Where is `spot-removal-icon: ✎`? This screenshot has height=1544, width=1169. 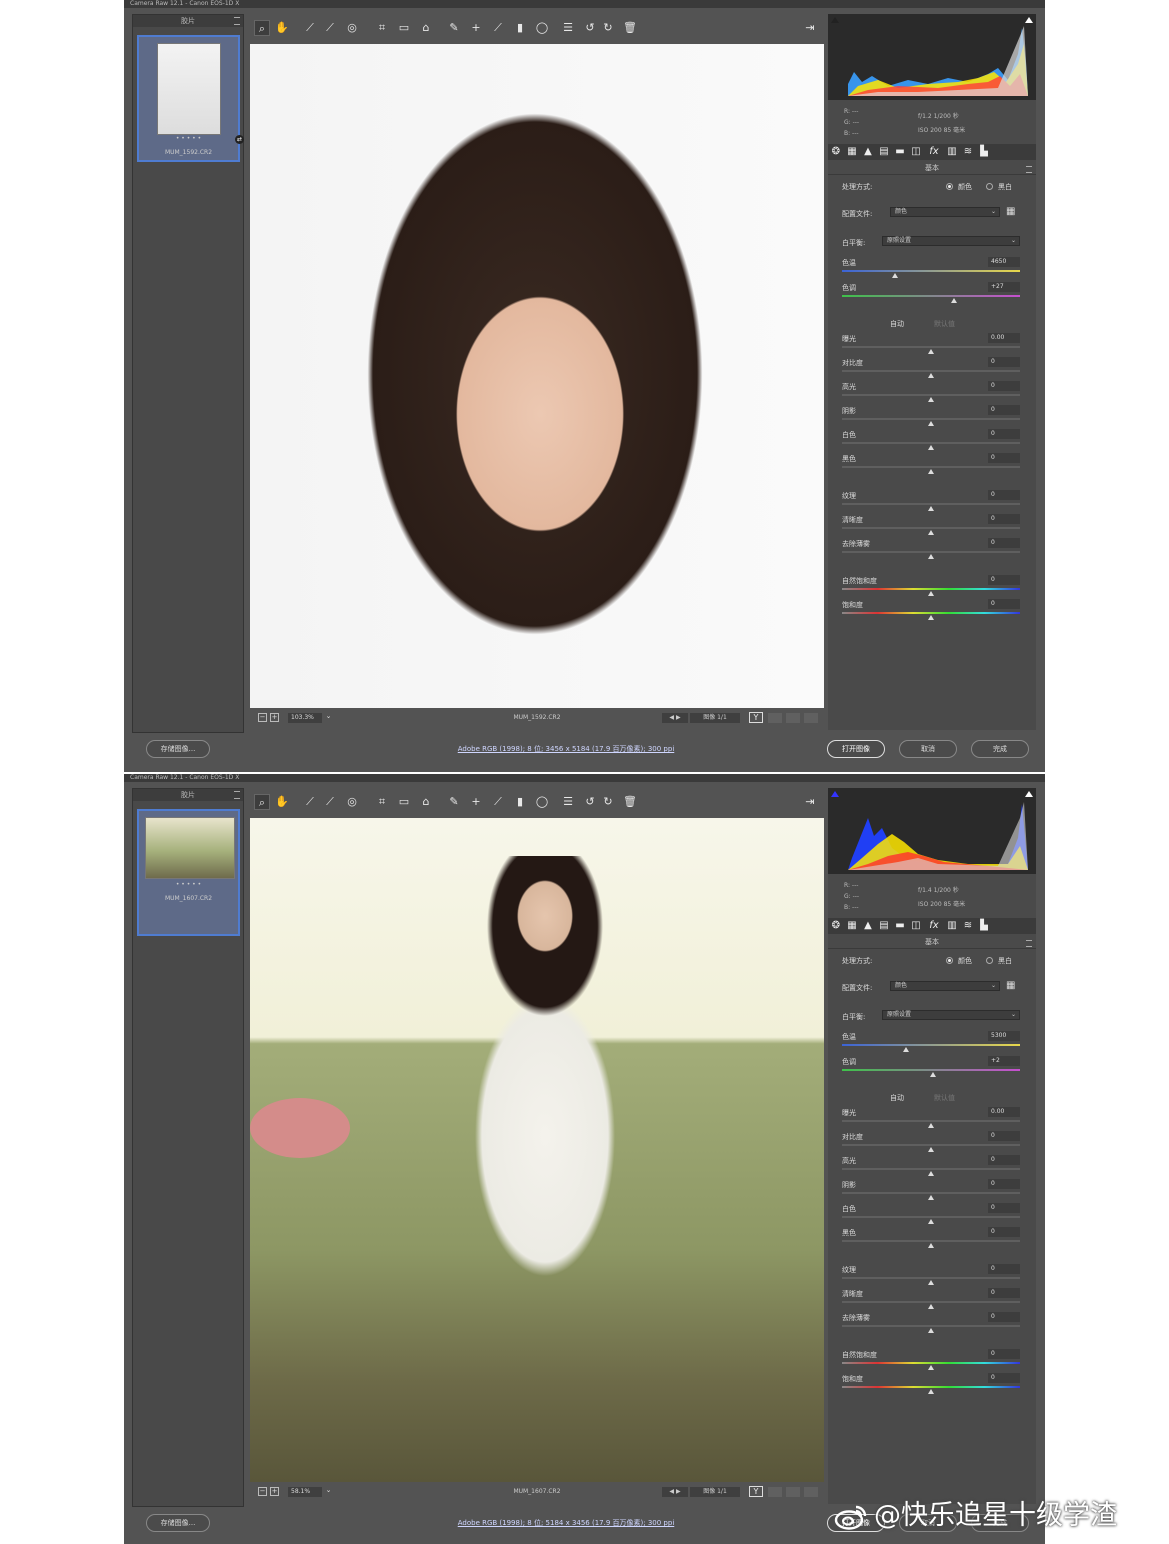 spot-removal-icon: ✎ is located at coordinates (454, 28).